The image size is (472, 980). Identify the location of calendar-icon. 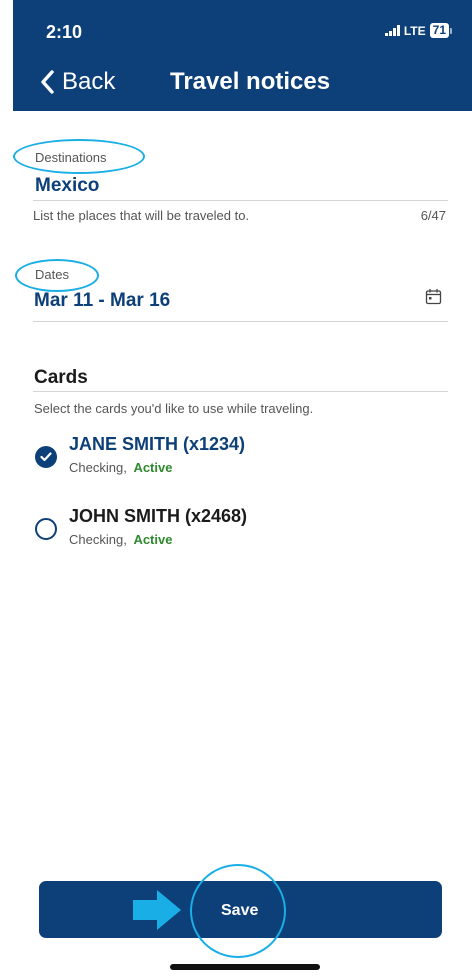
(433, 296).